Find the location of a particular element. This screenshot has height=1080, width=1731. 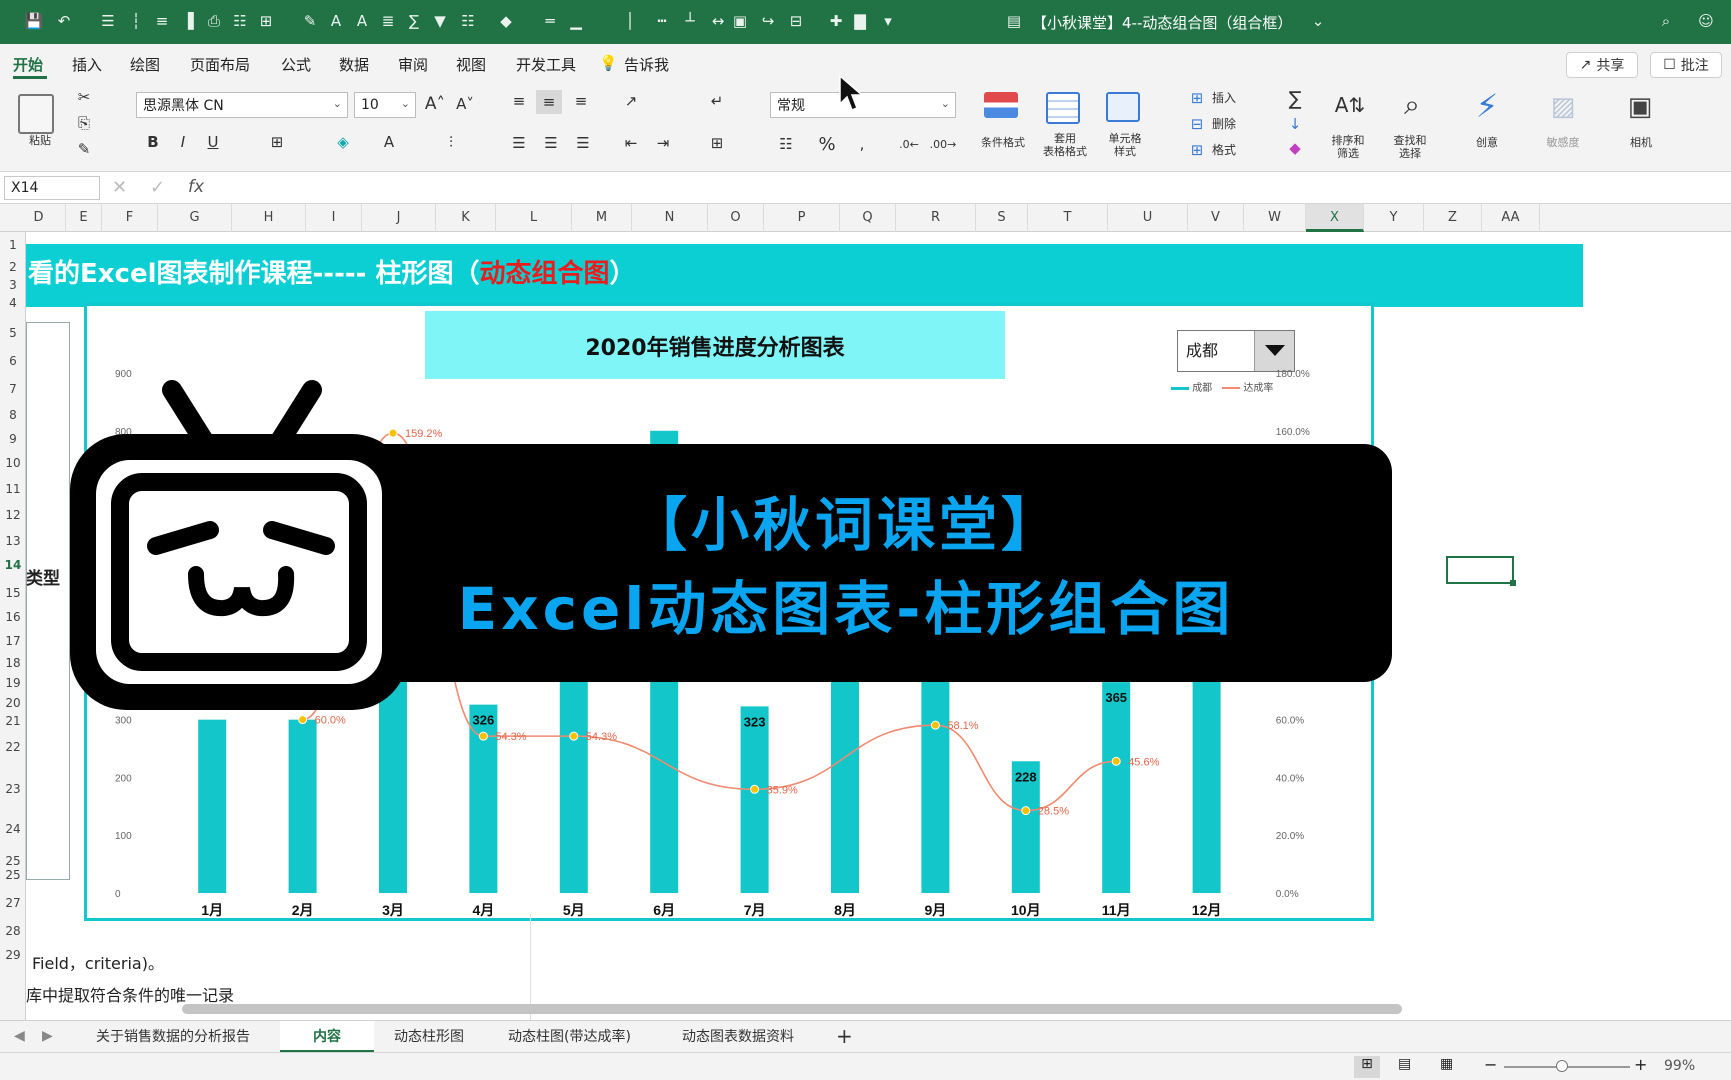

cell-styles-icon is located at coordinates (1123, 107).